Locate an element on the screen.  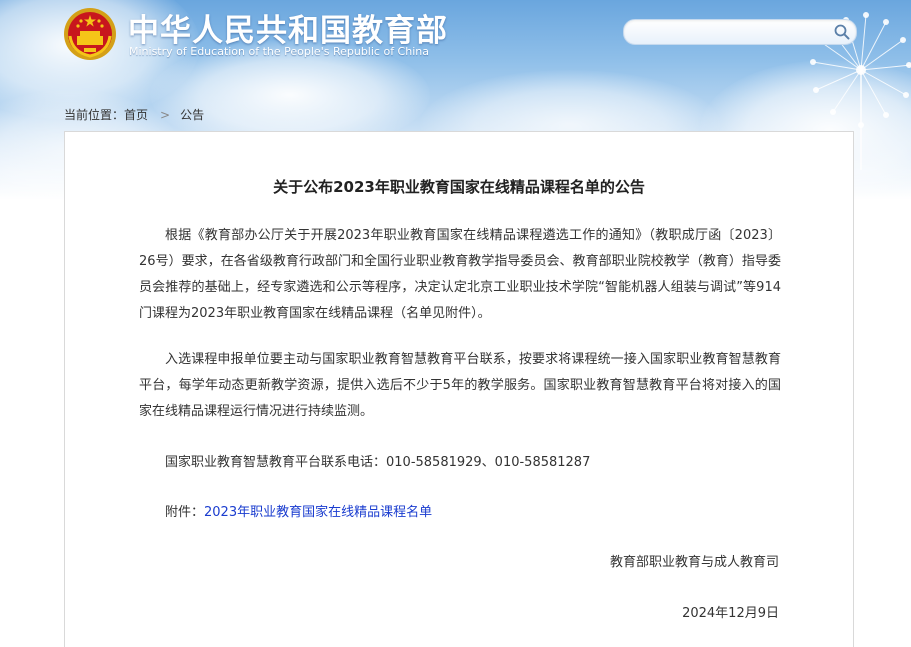
publish-date: 2024年12月9日 is located at coordinates (730, 613).